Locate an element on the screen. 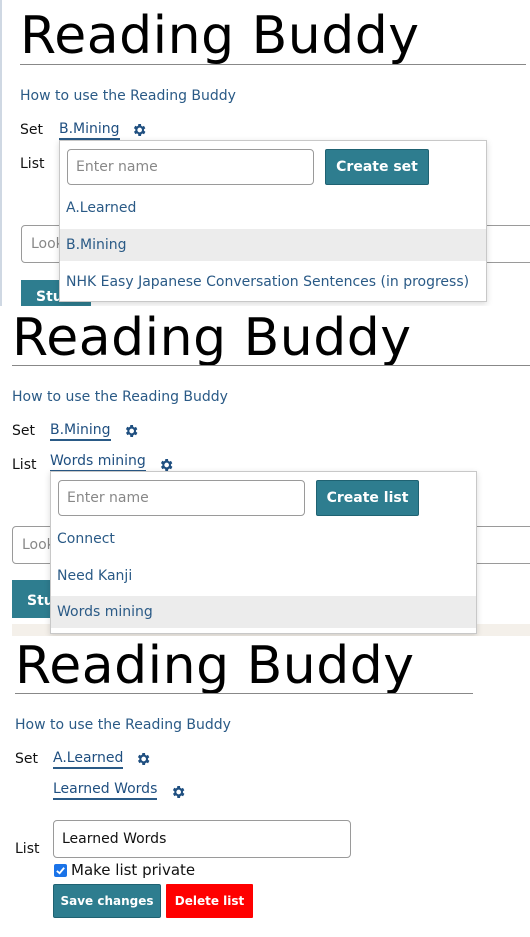 Image resolution: width=530 pixels, height=937 pixels. list-name-input: Learned Words is located at coordinates (202, 839).